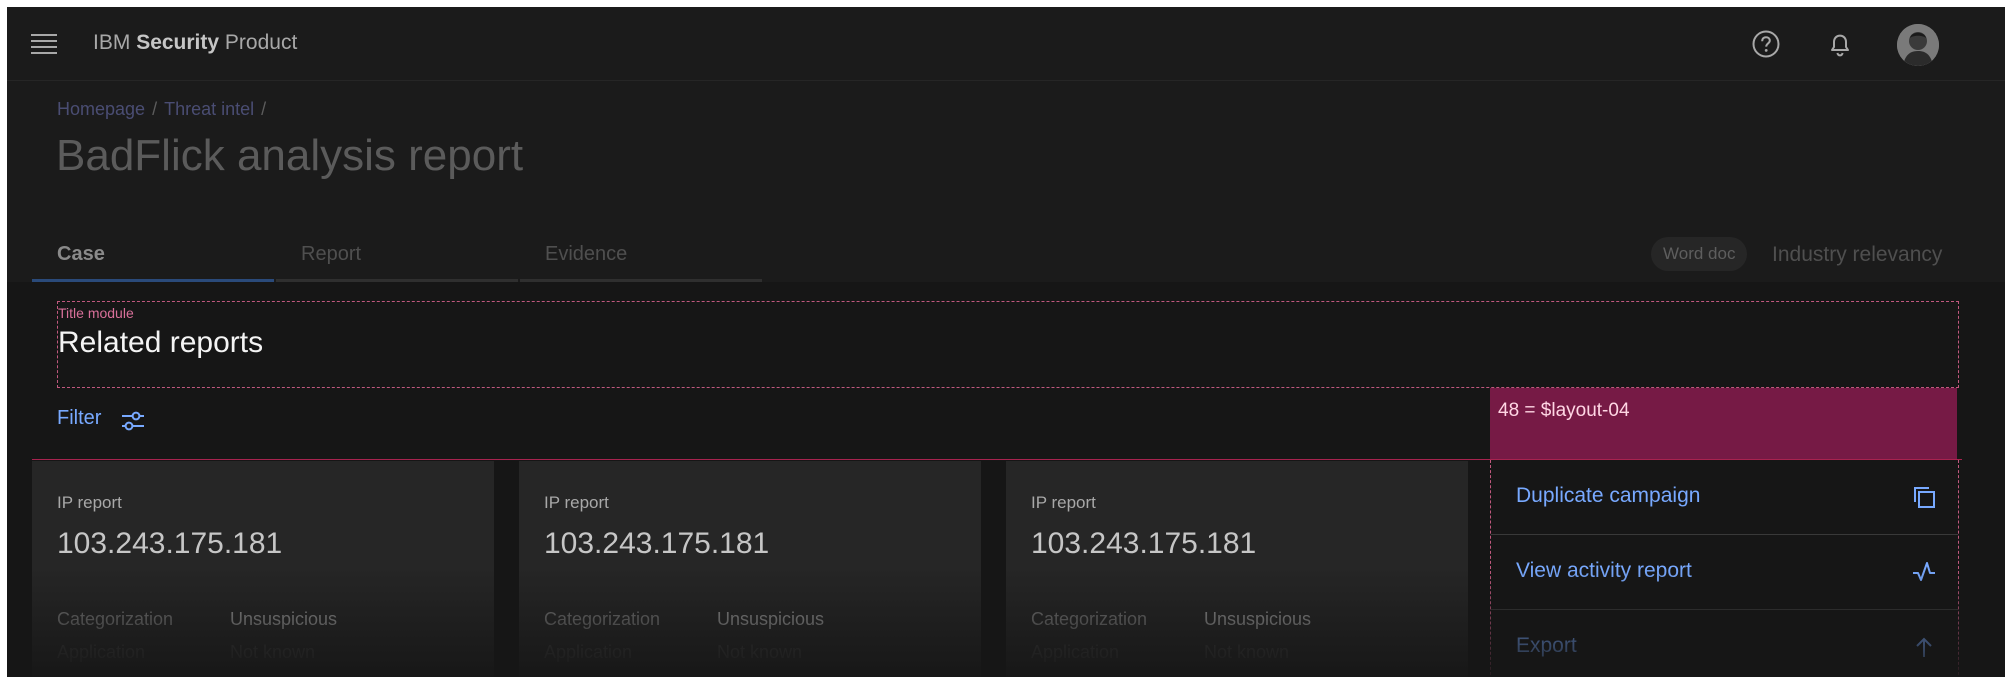  I want to click on tab-report: Report, so click(397, 255).